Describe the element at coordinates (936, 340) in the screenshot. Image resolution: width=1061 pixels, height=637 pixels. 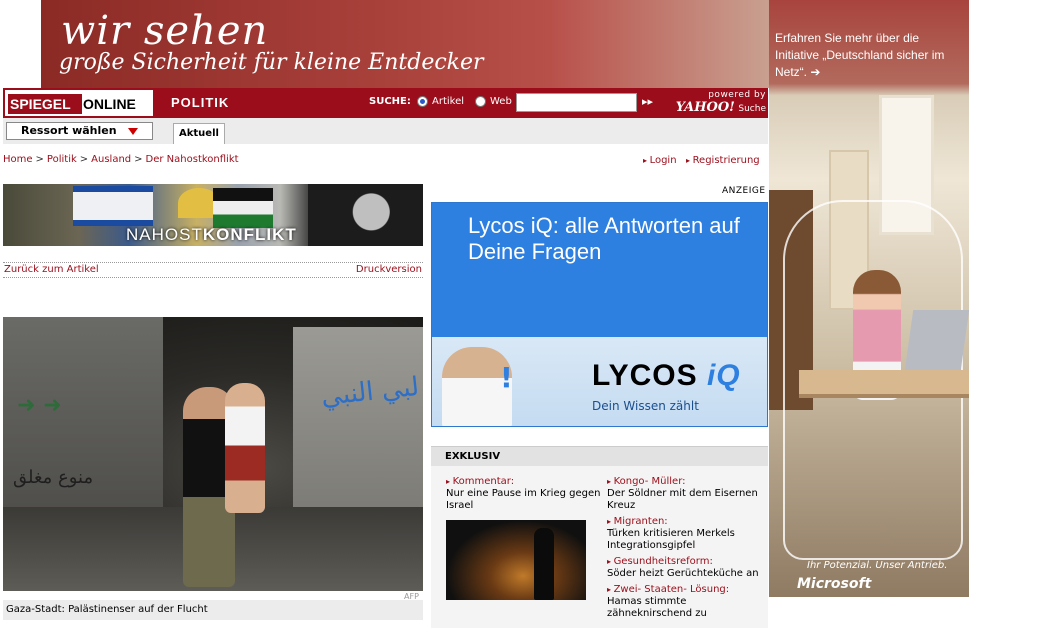
I see `ad-laptop-illustration` at that location.